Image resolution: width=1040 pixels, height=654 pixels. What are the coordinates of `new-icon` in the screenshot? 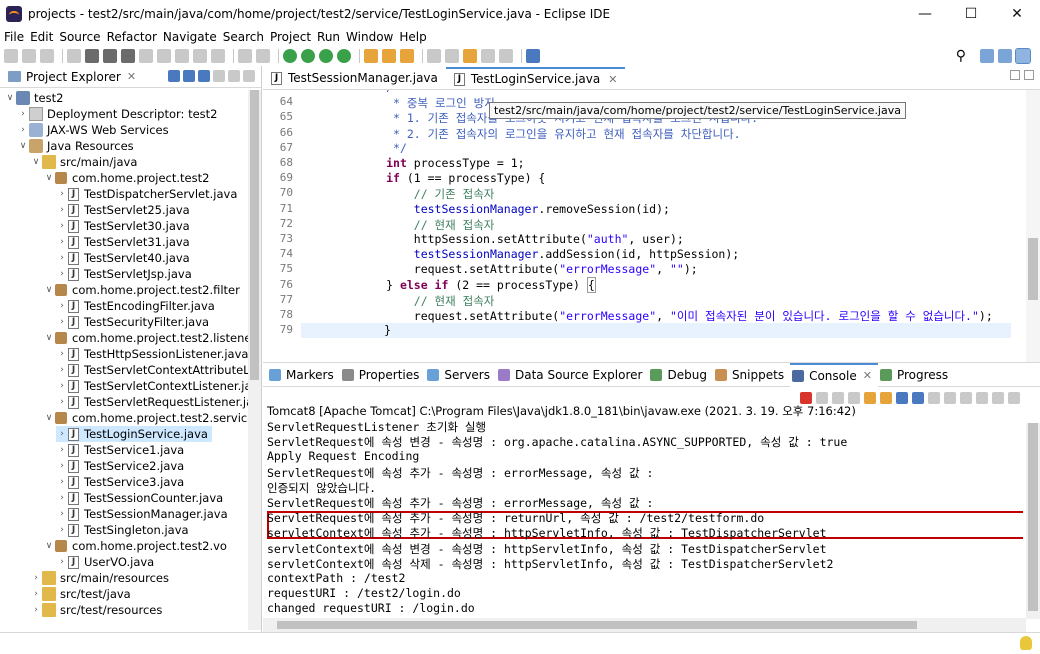 It's located at (11, 56).